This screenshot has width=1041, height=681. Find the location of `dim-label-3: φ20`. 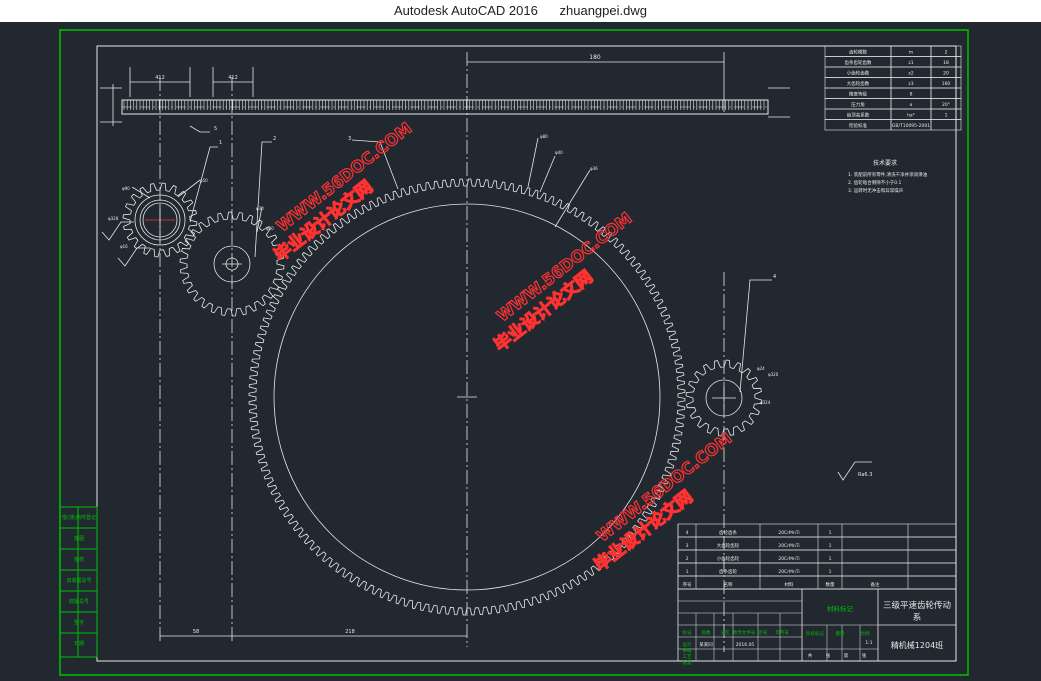

dim-label-3: φ20 is located at coordinates (270, 228).